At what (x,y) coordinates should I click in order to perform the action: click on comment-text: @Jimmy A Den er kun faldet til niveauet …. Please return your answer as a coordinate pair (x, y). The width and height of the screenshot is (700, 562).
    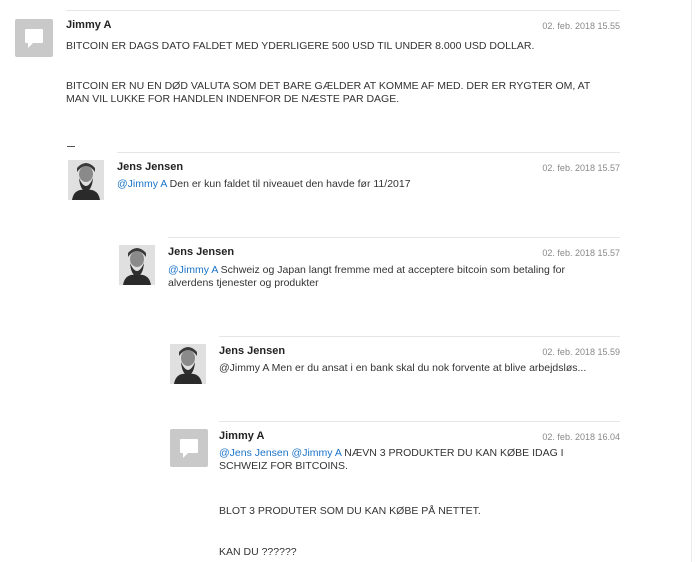
    Looking at the image, I should click on (264, 184).